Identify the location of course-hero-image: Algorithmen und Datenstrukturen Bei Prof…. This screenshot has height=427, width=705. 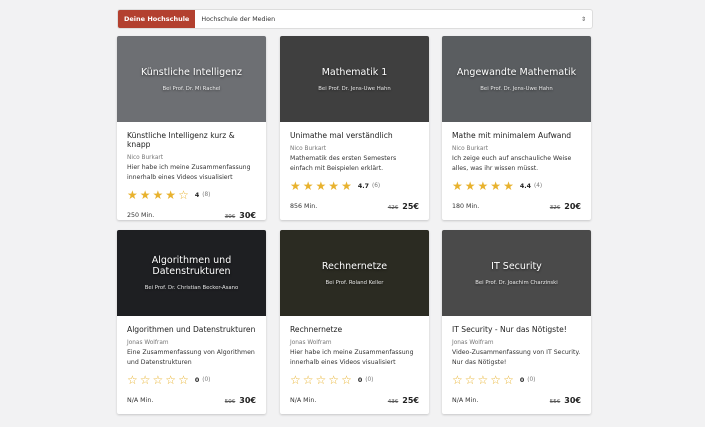
(191, 273).